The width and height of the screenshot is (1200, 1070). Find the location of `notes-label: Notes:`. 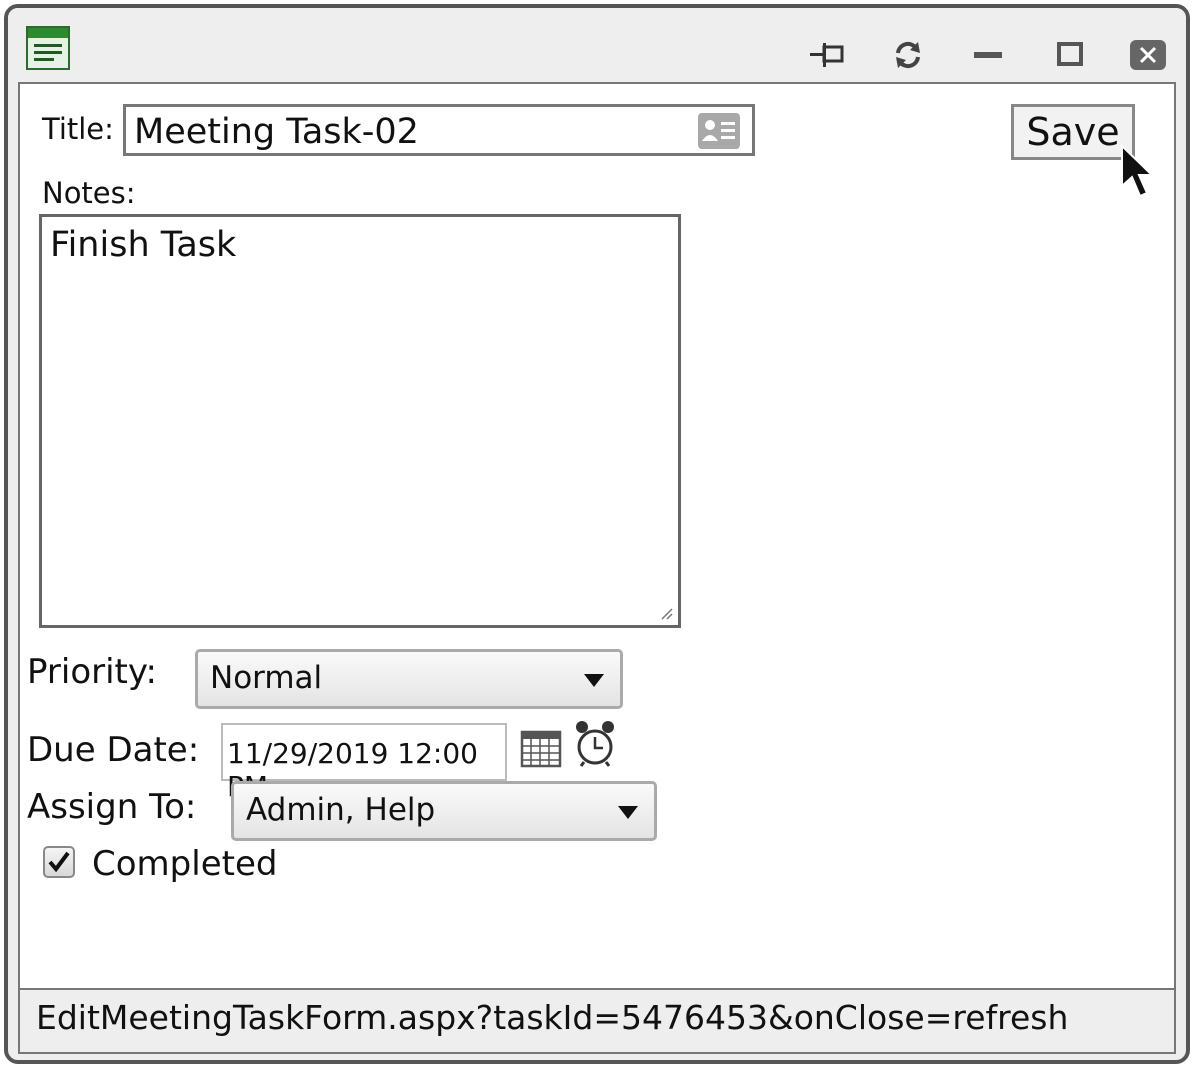

notes-label: Notes: is located at coordinates (89, 193).